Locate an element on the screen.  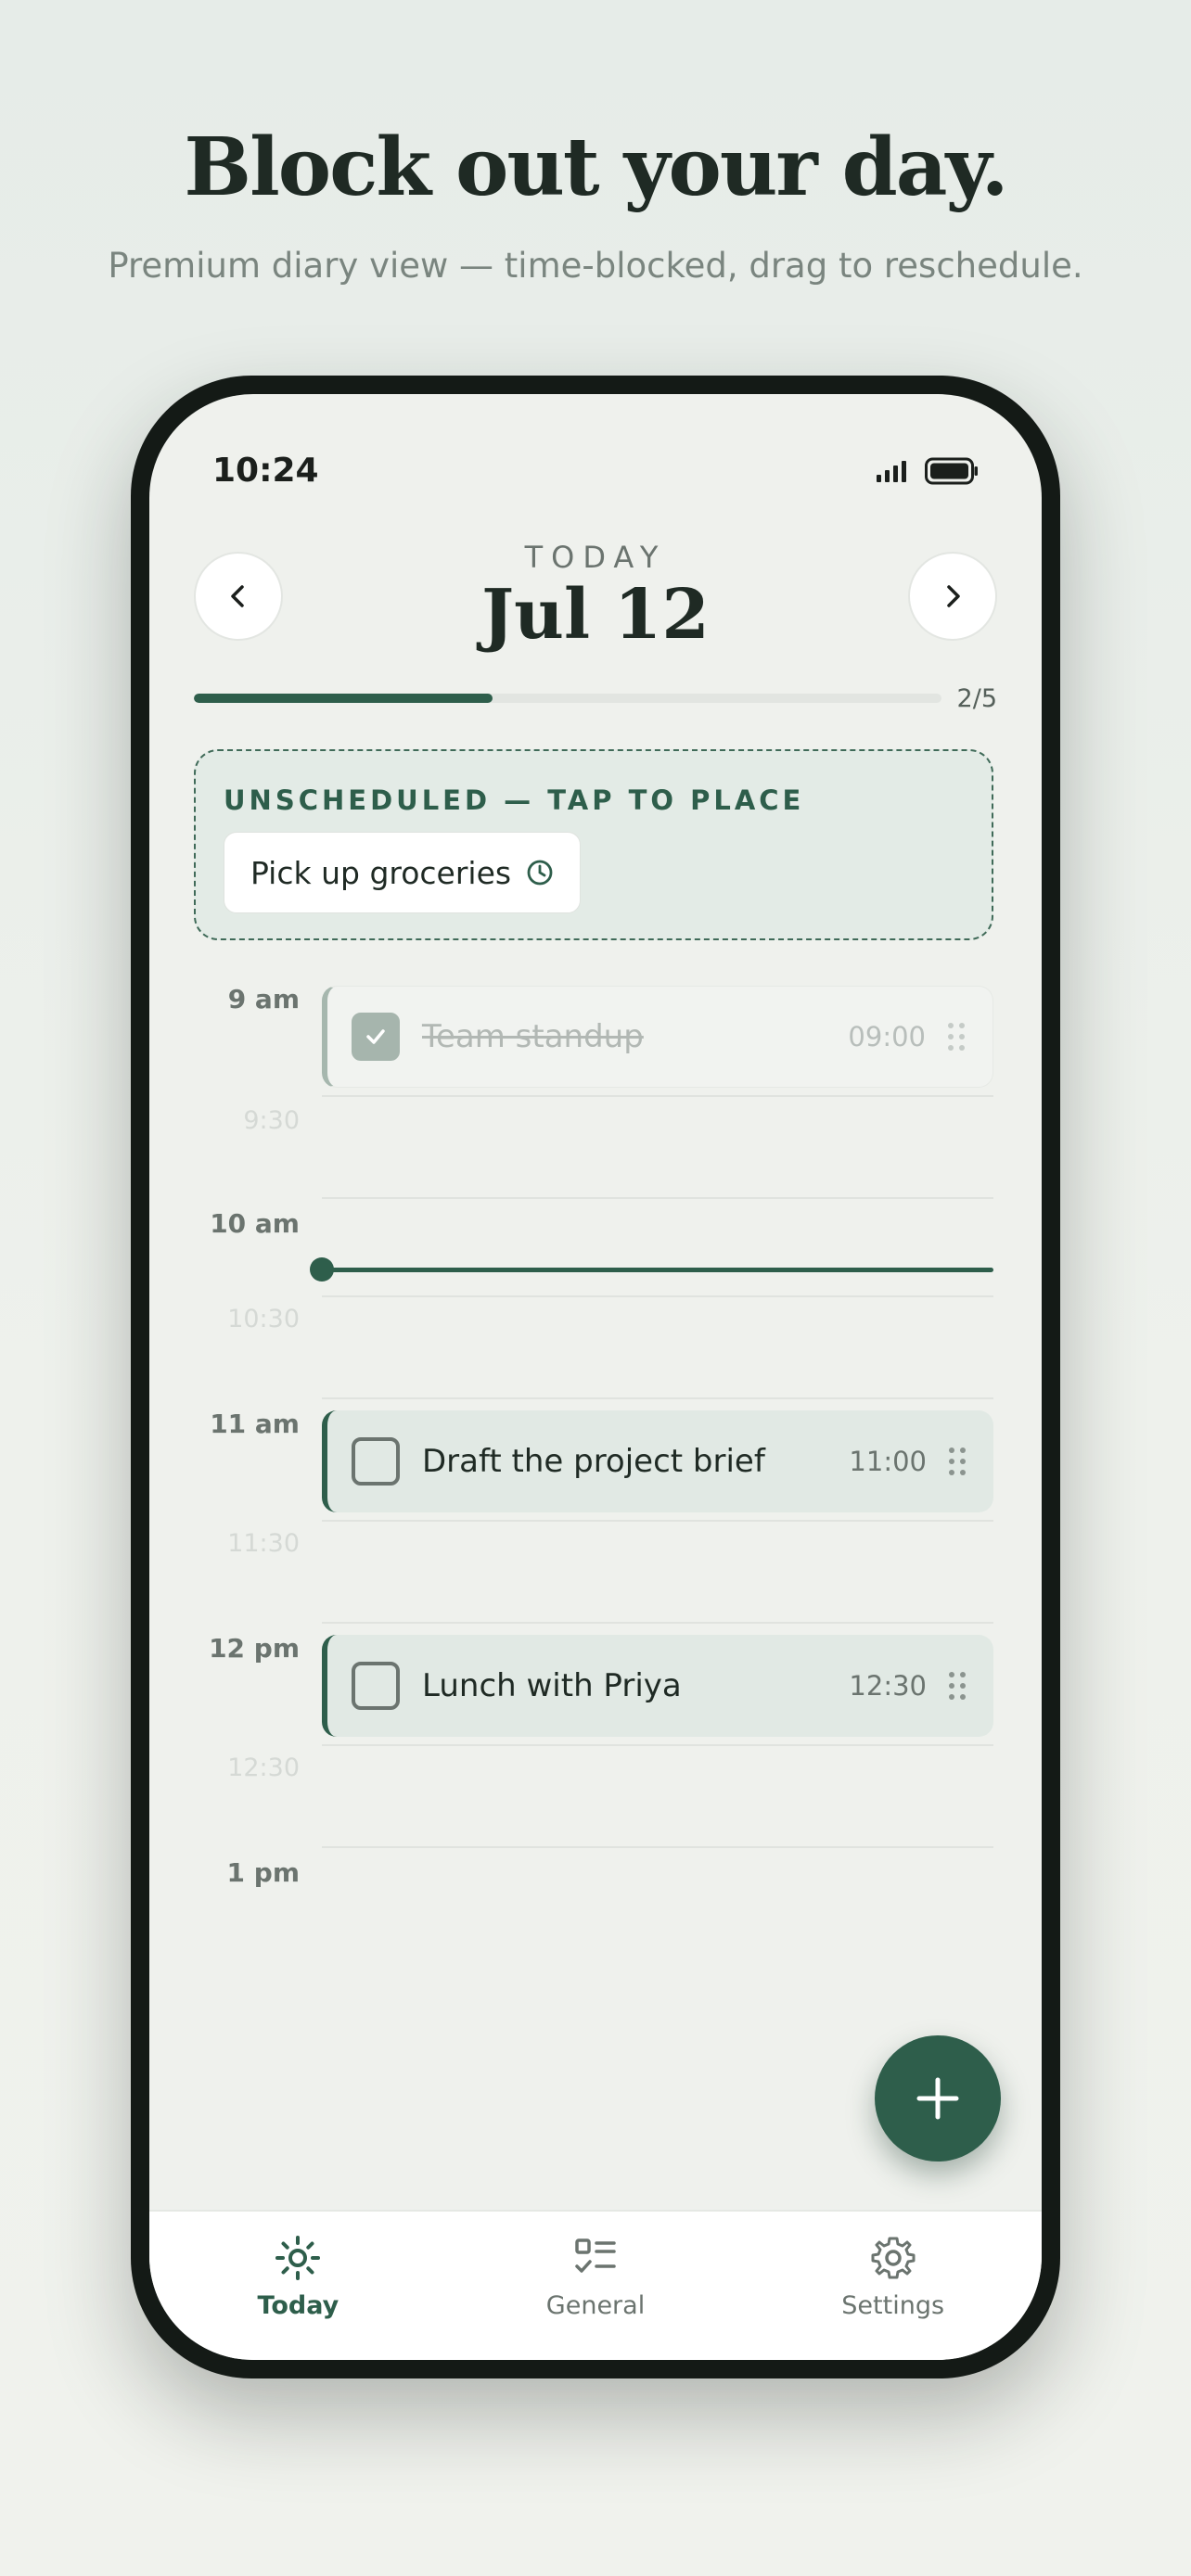
progress-fill is located at coordinates (343, 699).